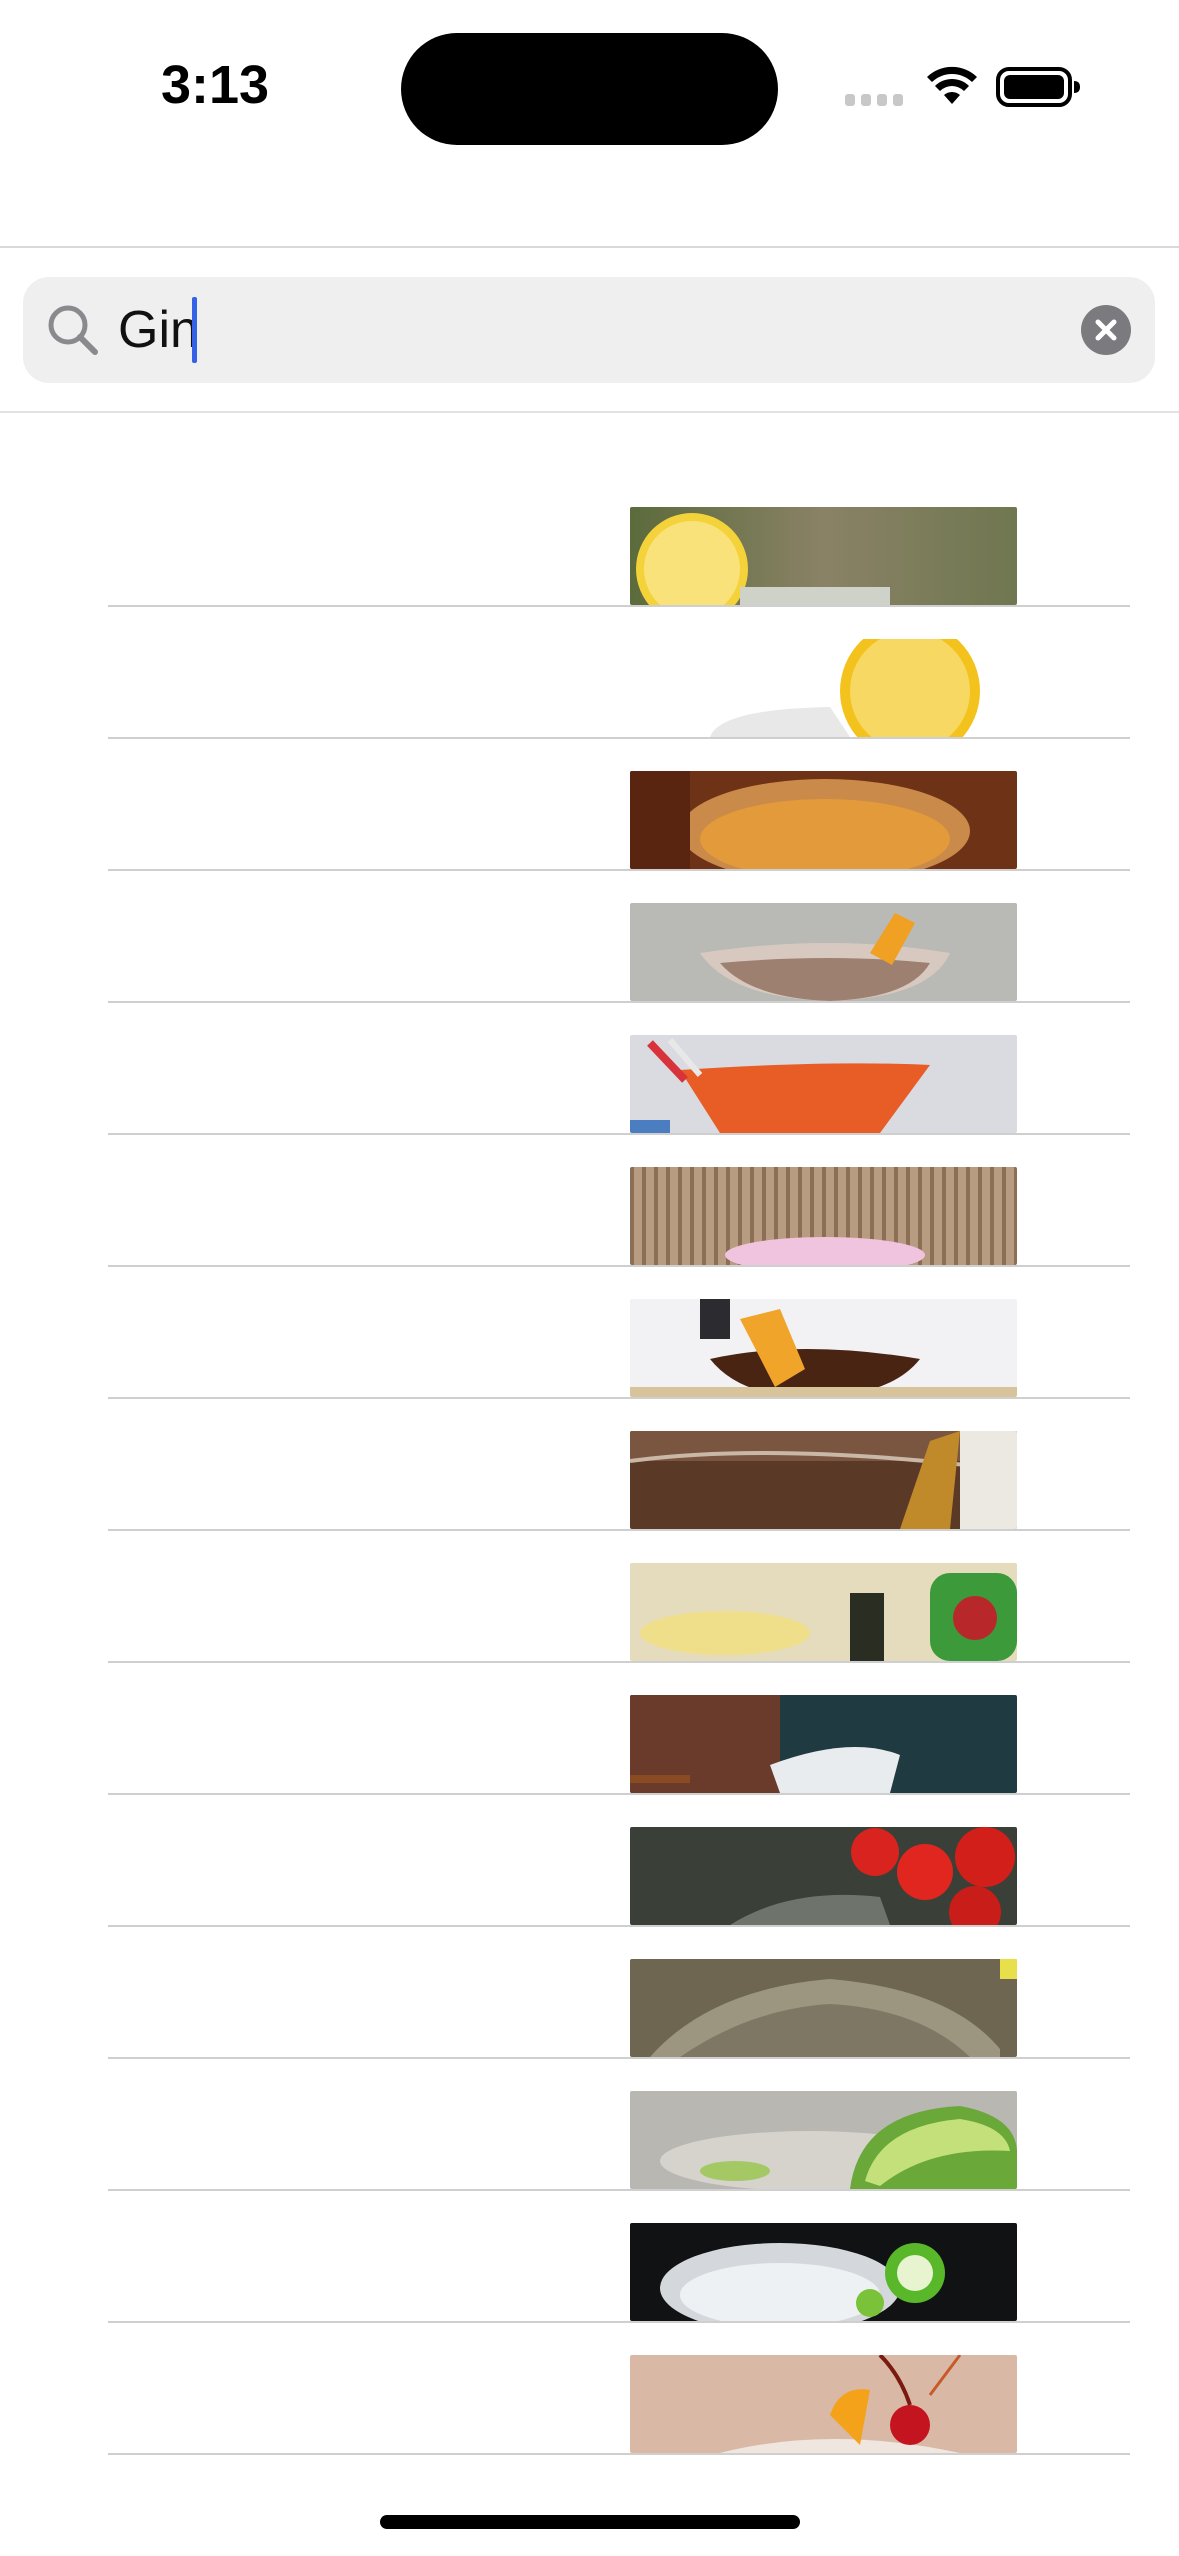 The image size is (1179, 2556). What do you see at coordinates (590, 2522) in the screenshot?
I see `home-indicator` at bounding box center [590, 2522].